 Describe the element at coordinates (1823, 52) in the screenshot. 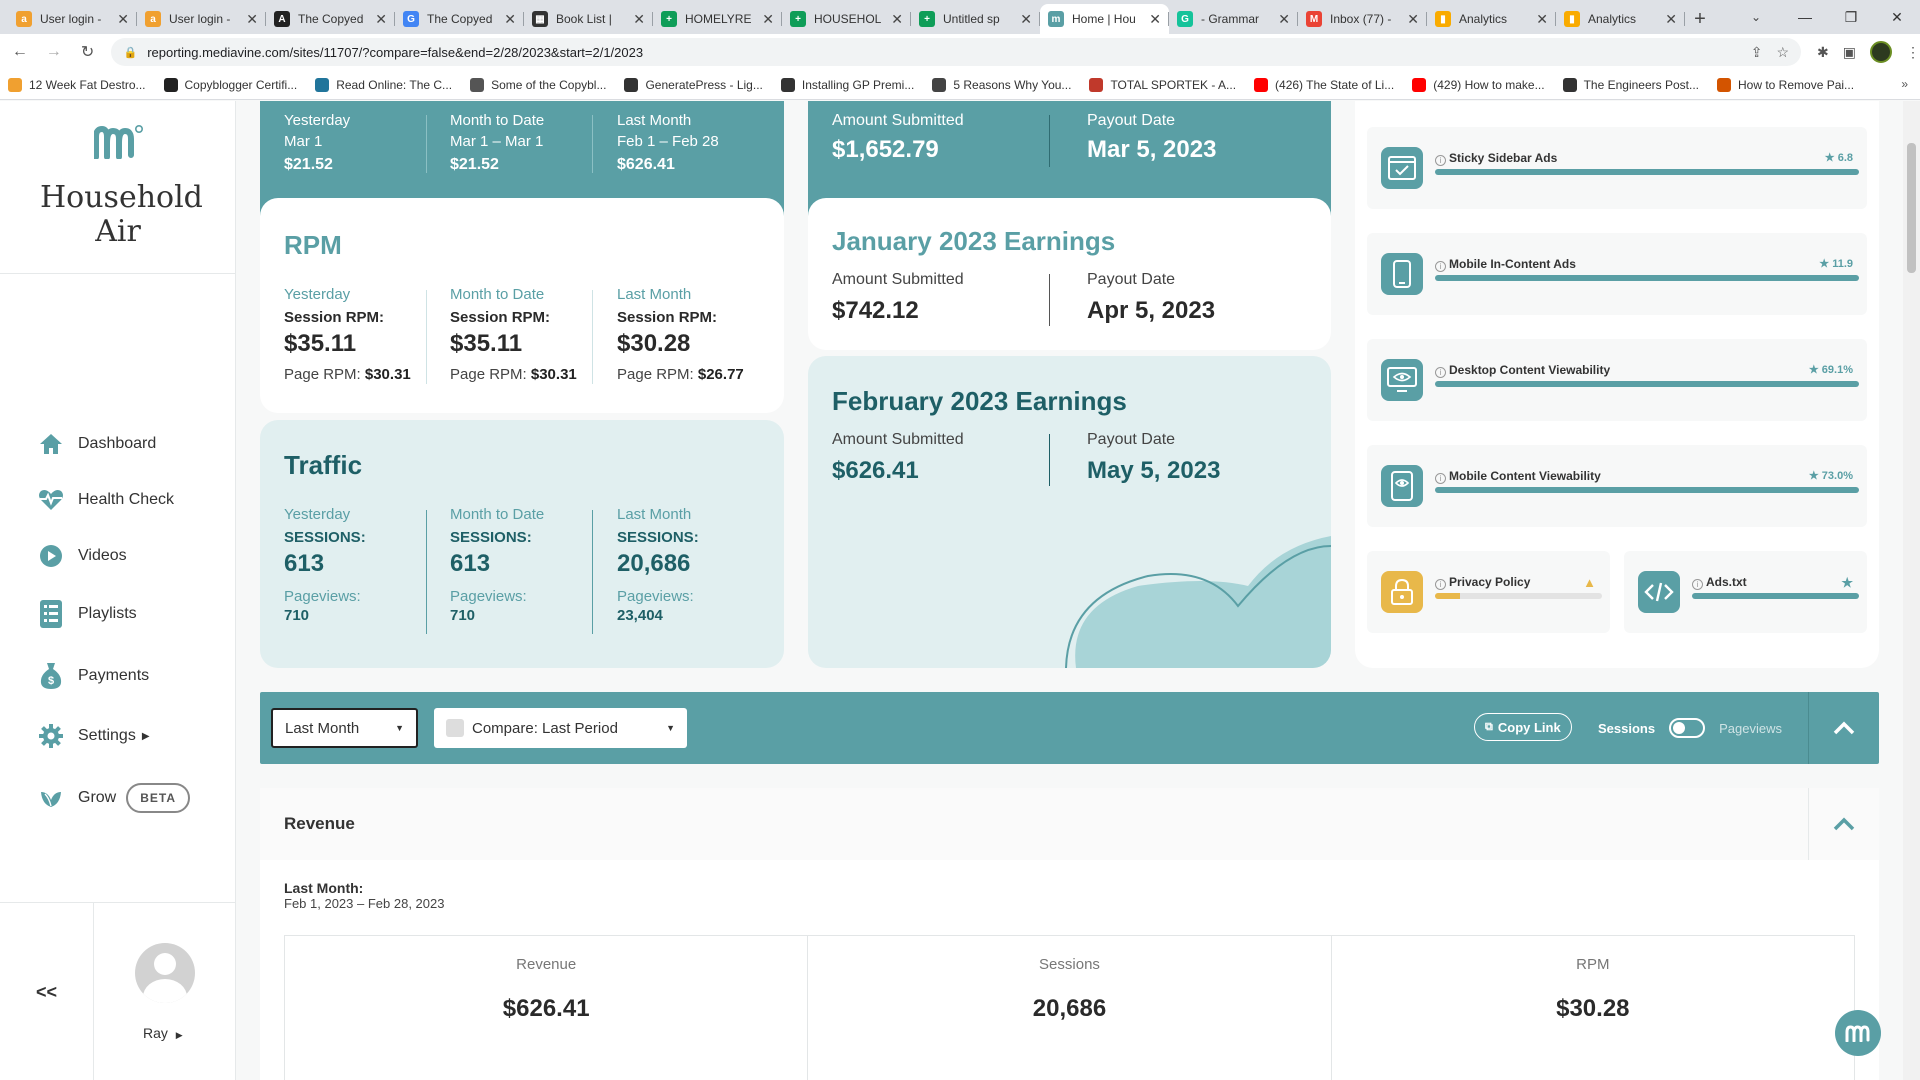

I see `extensions-icon: ✱` at that location.